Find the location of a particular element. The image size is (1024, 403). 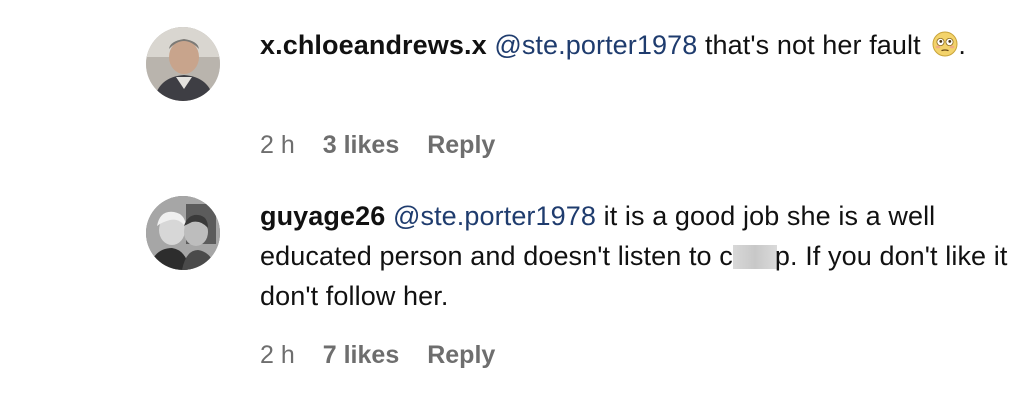

comment-content: that's not her fault is located at coordinates (809, 45).